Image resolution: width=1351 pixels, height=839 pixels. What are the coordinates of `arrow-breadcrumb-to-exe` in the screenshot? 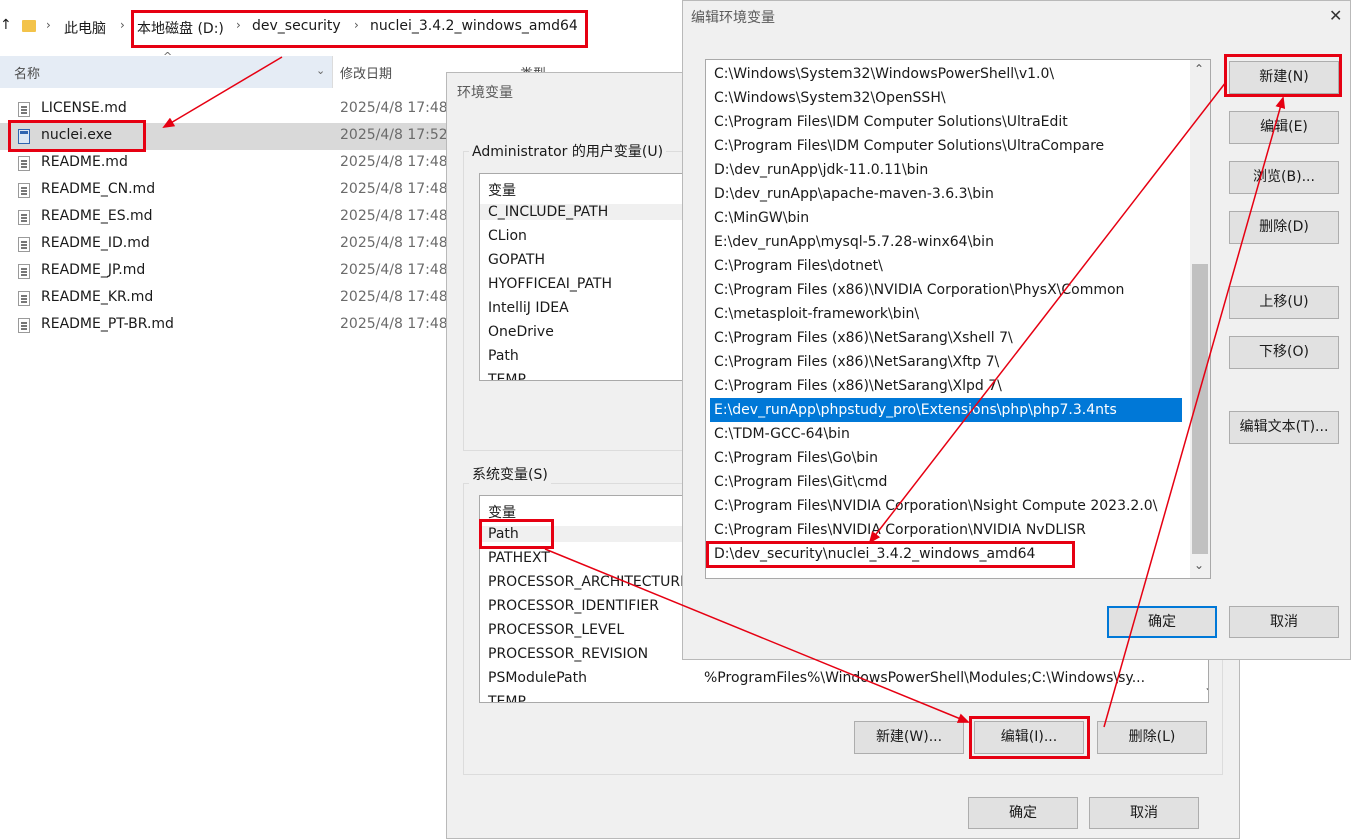 It's located at (222, 92).